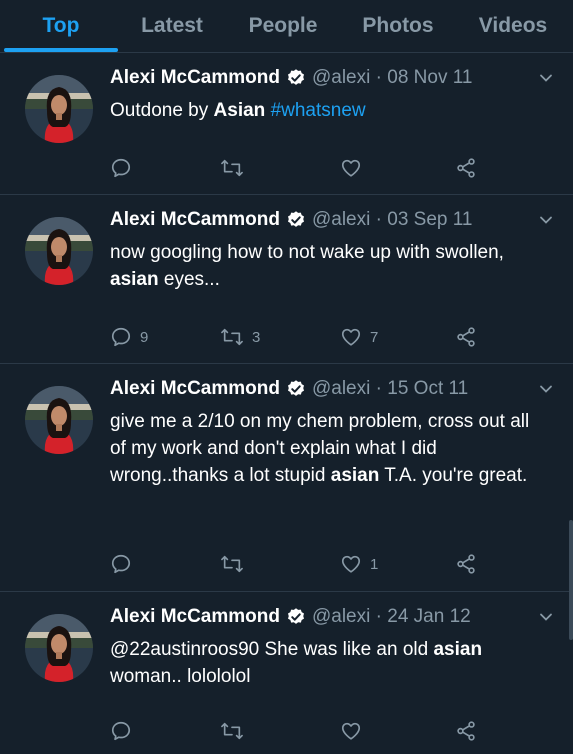 This screenshot has width=573, height=754. I want to click on tweet-text: Outdone by Asian #whatsnew, so click(330, 110).